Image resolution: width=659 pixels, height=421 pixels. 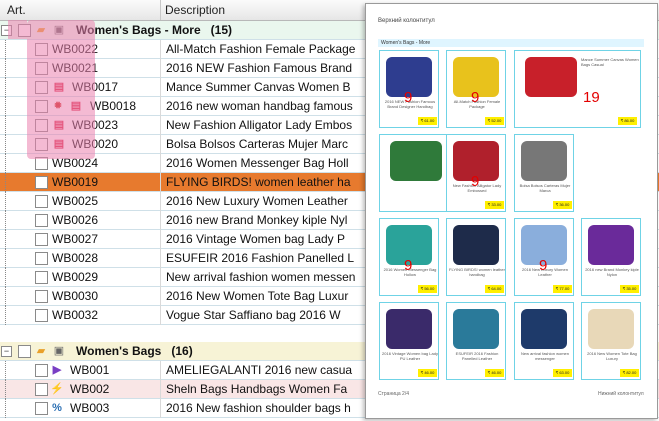 What do you see at coordinates (545, 188) in the screenshot?
I see `product-title: Bolsa Bolsos Carteras Mujer Marca` at bounding box center [545, 188].